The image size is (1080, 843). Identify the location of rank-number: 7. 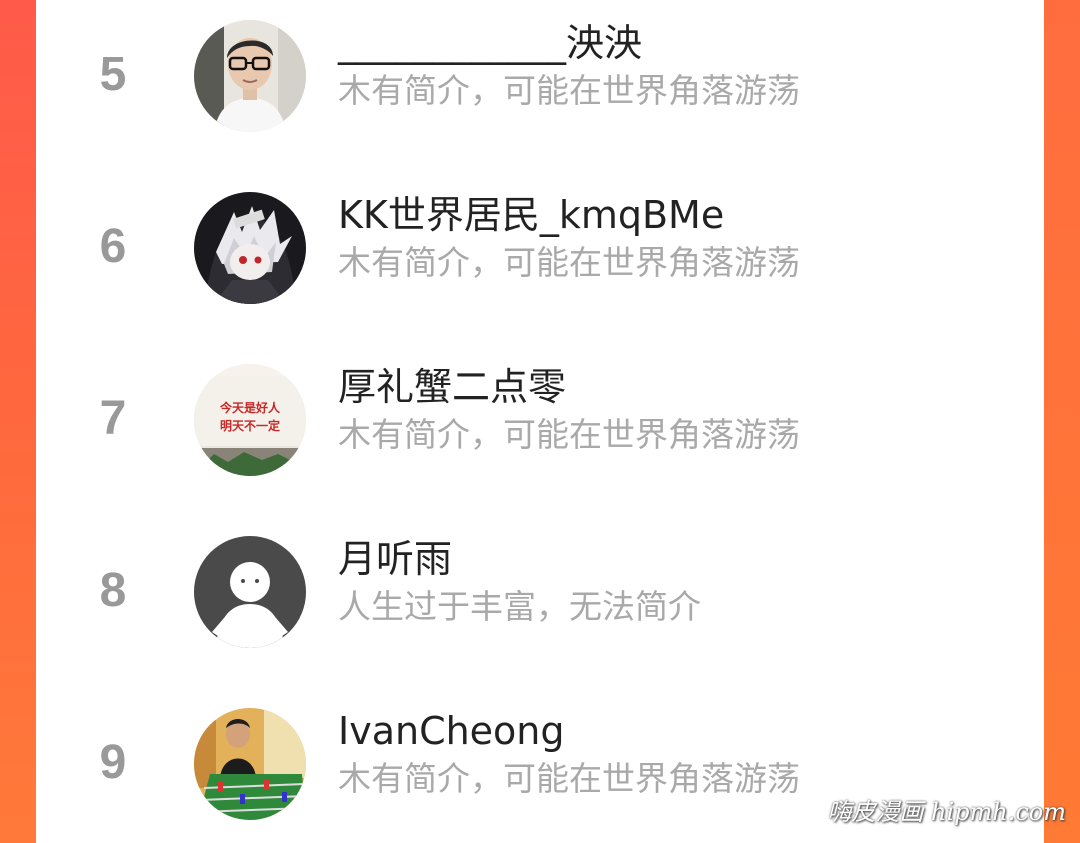
(113, 418).